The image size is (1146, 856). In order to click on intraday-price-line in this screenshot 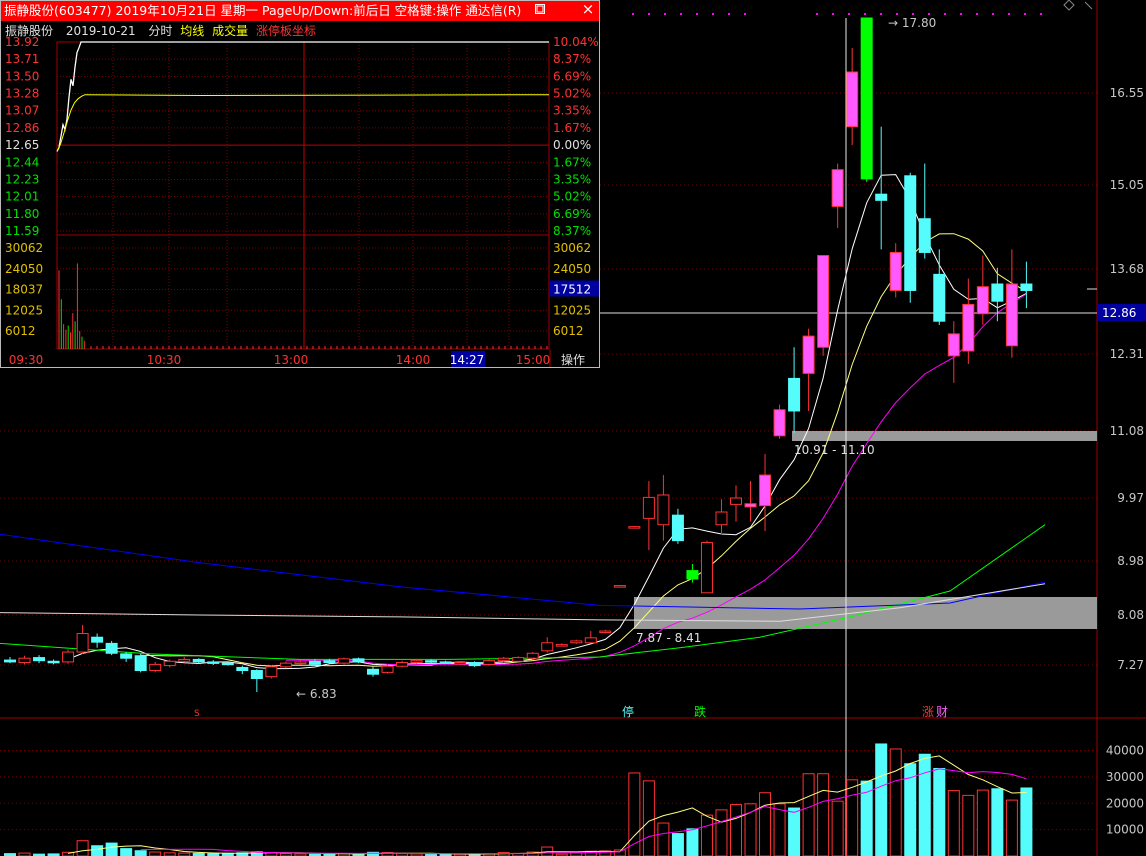, I will do `click(302, 96)`.